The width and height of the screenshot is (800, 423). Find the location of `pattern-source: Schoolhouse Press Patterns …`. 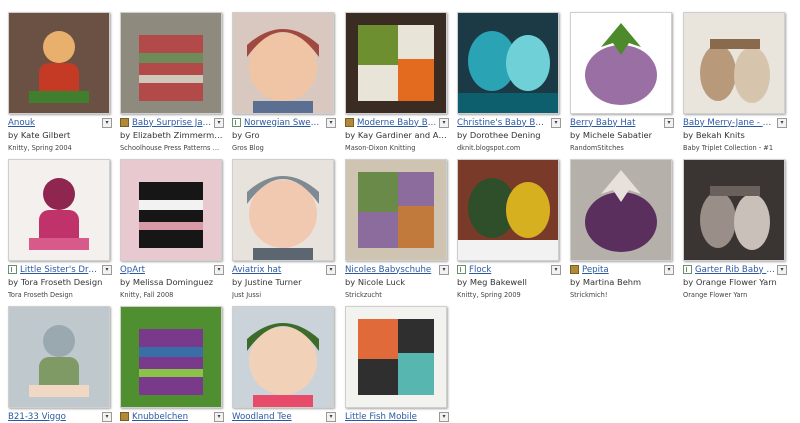

pattern-source: Schoolhouse Press Patterns … is located at coordinates (170, 148).